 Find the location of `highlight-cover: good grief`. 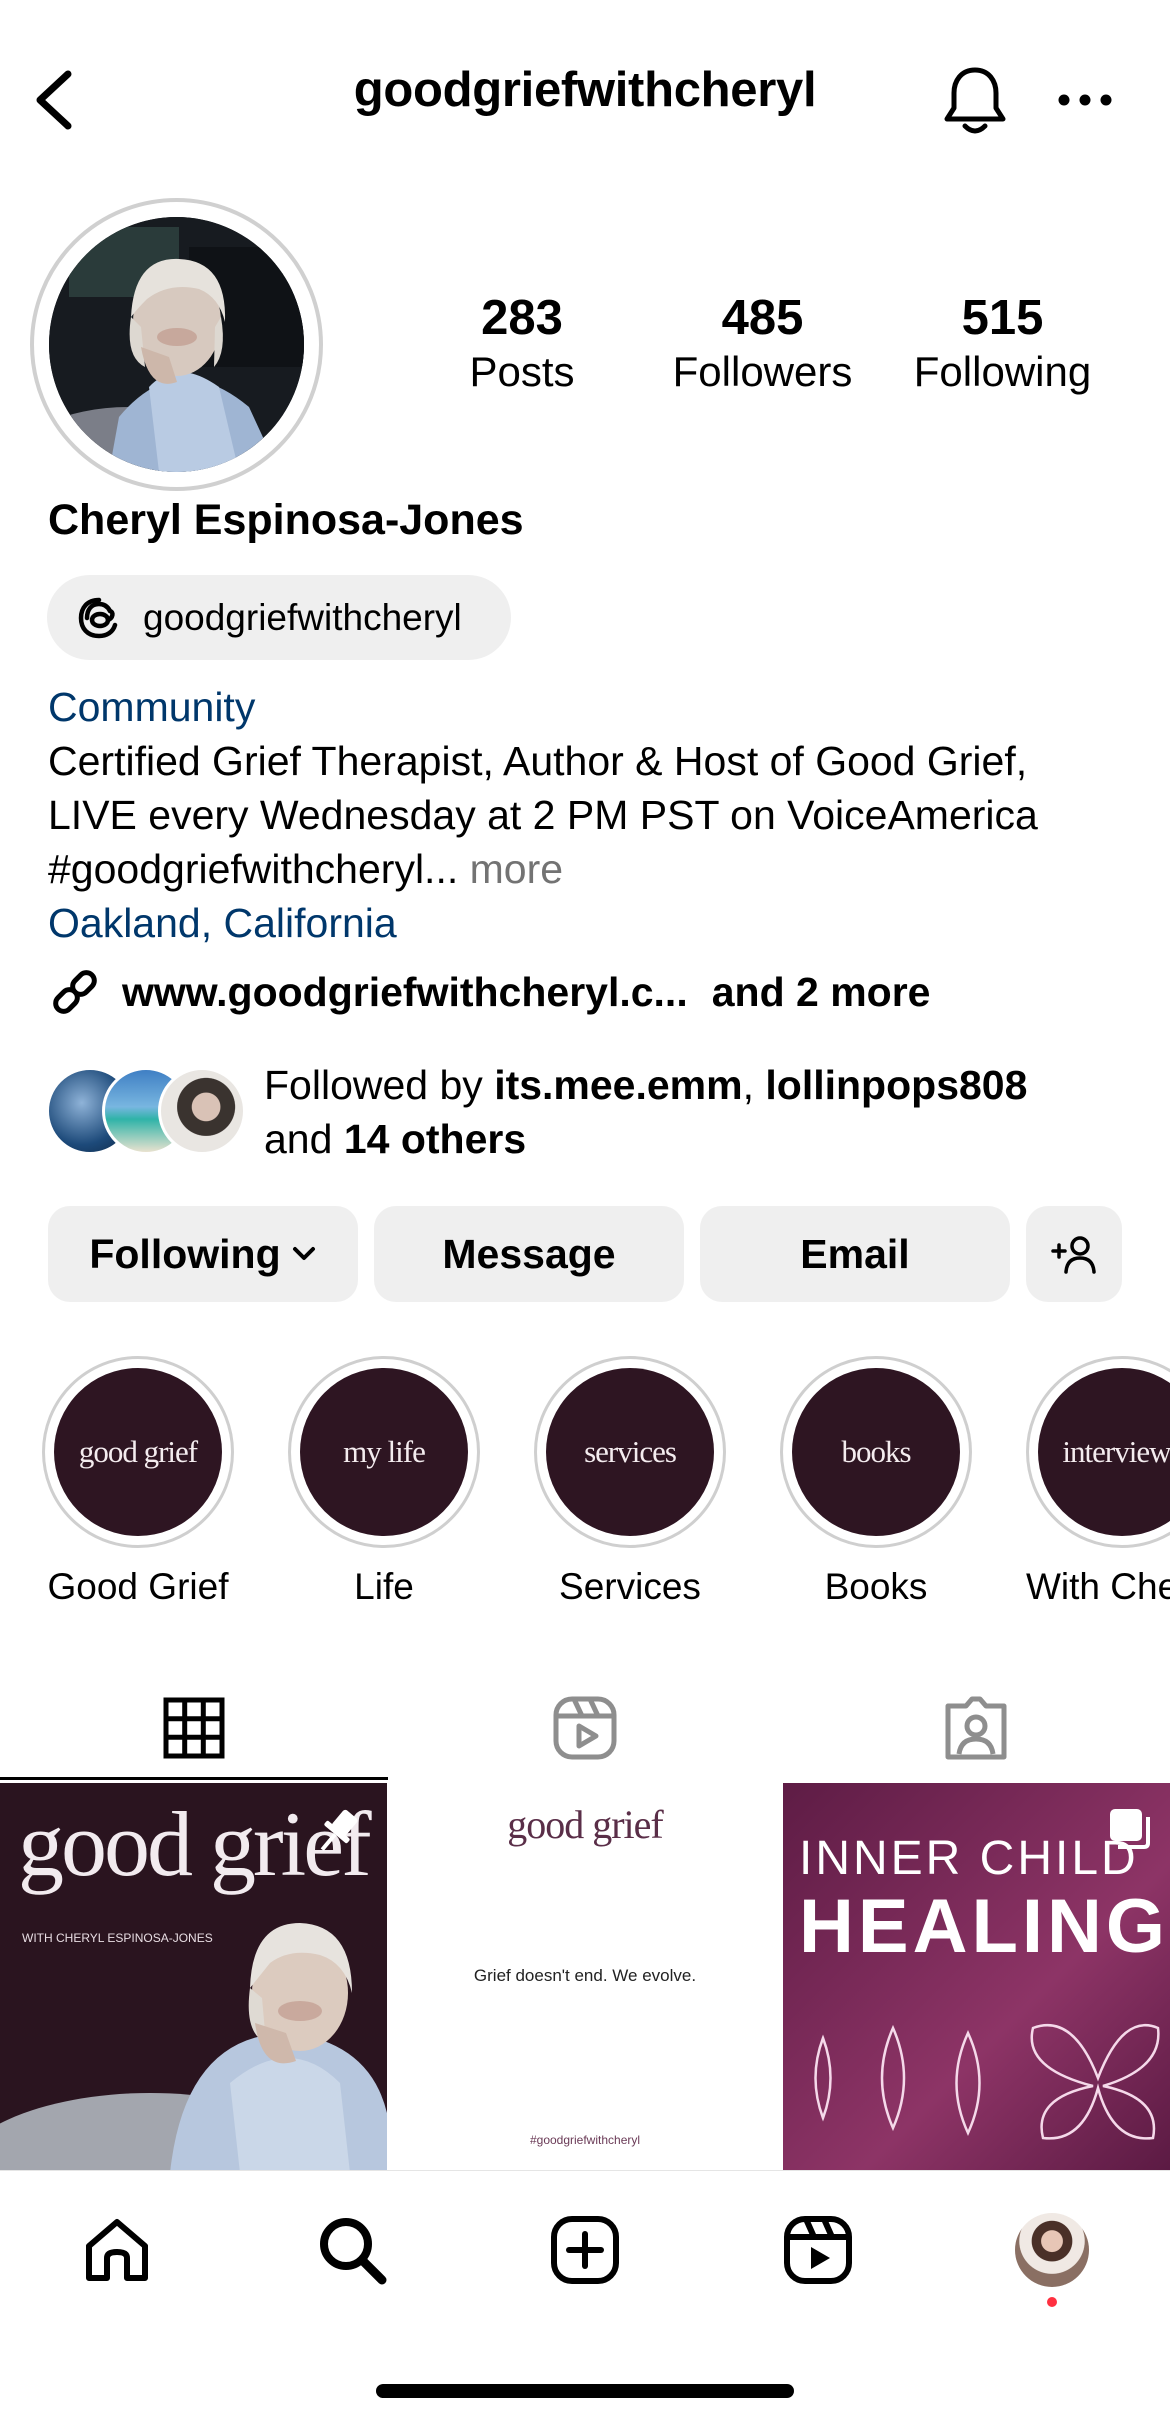

highlight-cover: good grief is located at coordinates (138, 1452).